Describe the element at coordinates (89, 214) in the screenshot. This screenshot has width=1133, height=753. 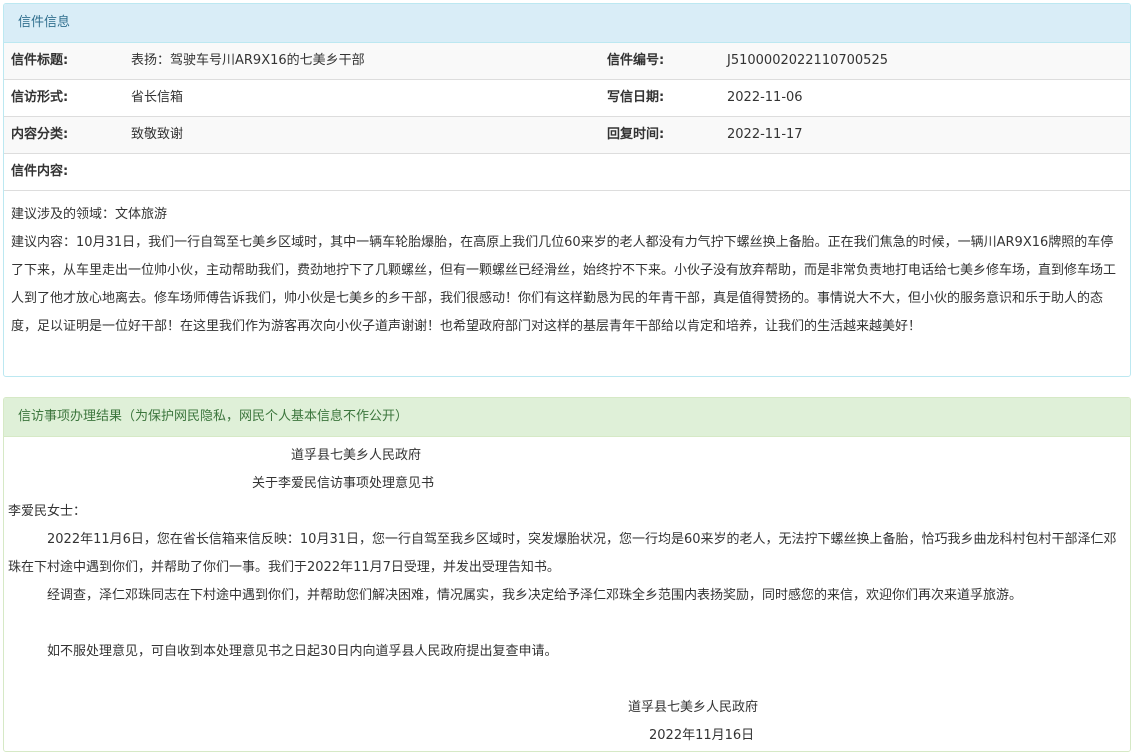
I see `content-domain: 建议涉及的领域：文体旅游` at that location.